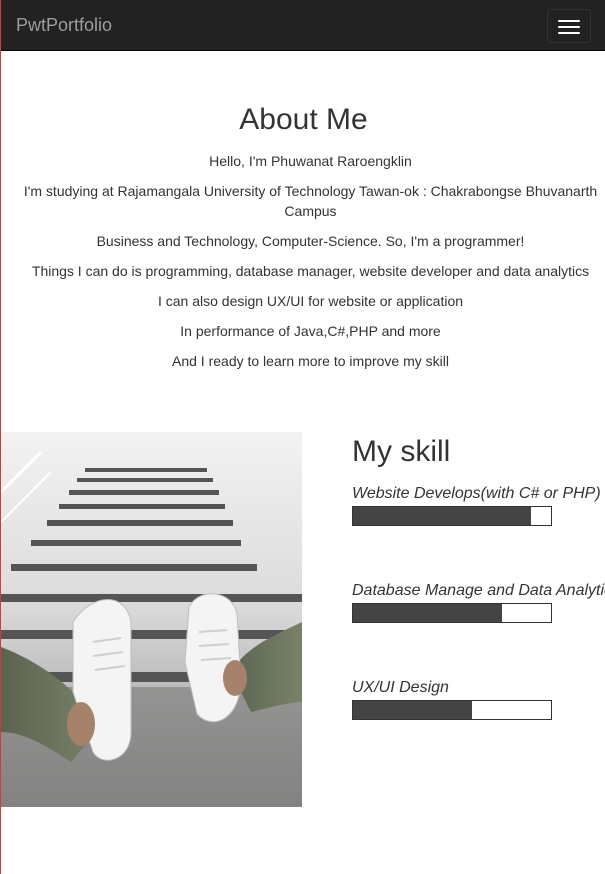  Describe the element at coordinates (401, 451) in the screenshot. I see `skills-title: My skill` at that location.